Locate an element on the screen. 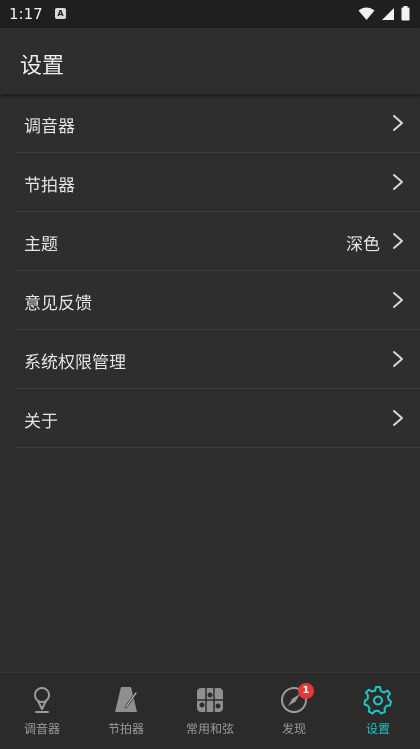 Image resolution: width=420 pixels, height=749 pixels. settings-item-label: 关于 is located at coordinates (41, 422).